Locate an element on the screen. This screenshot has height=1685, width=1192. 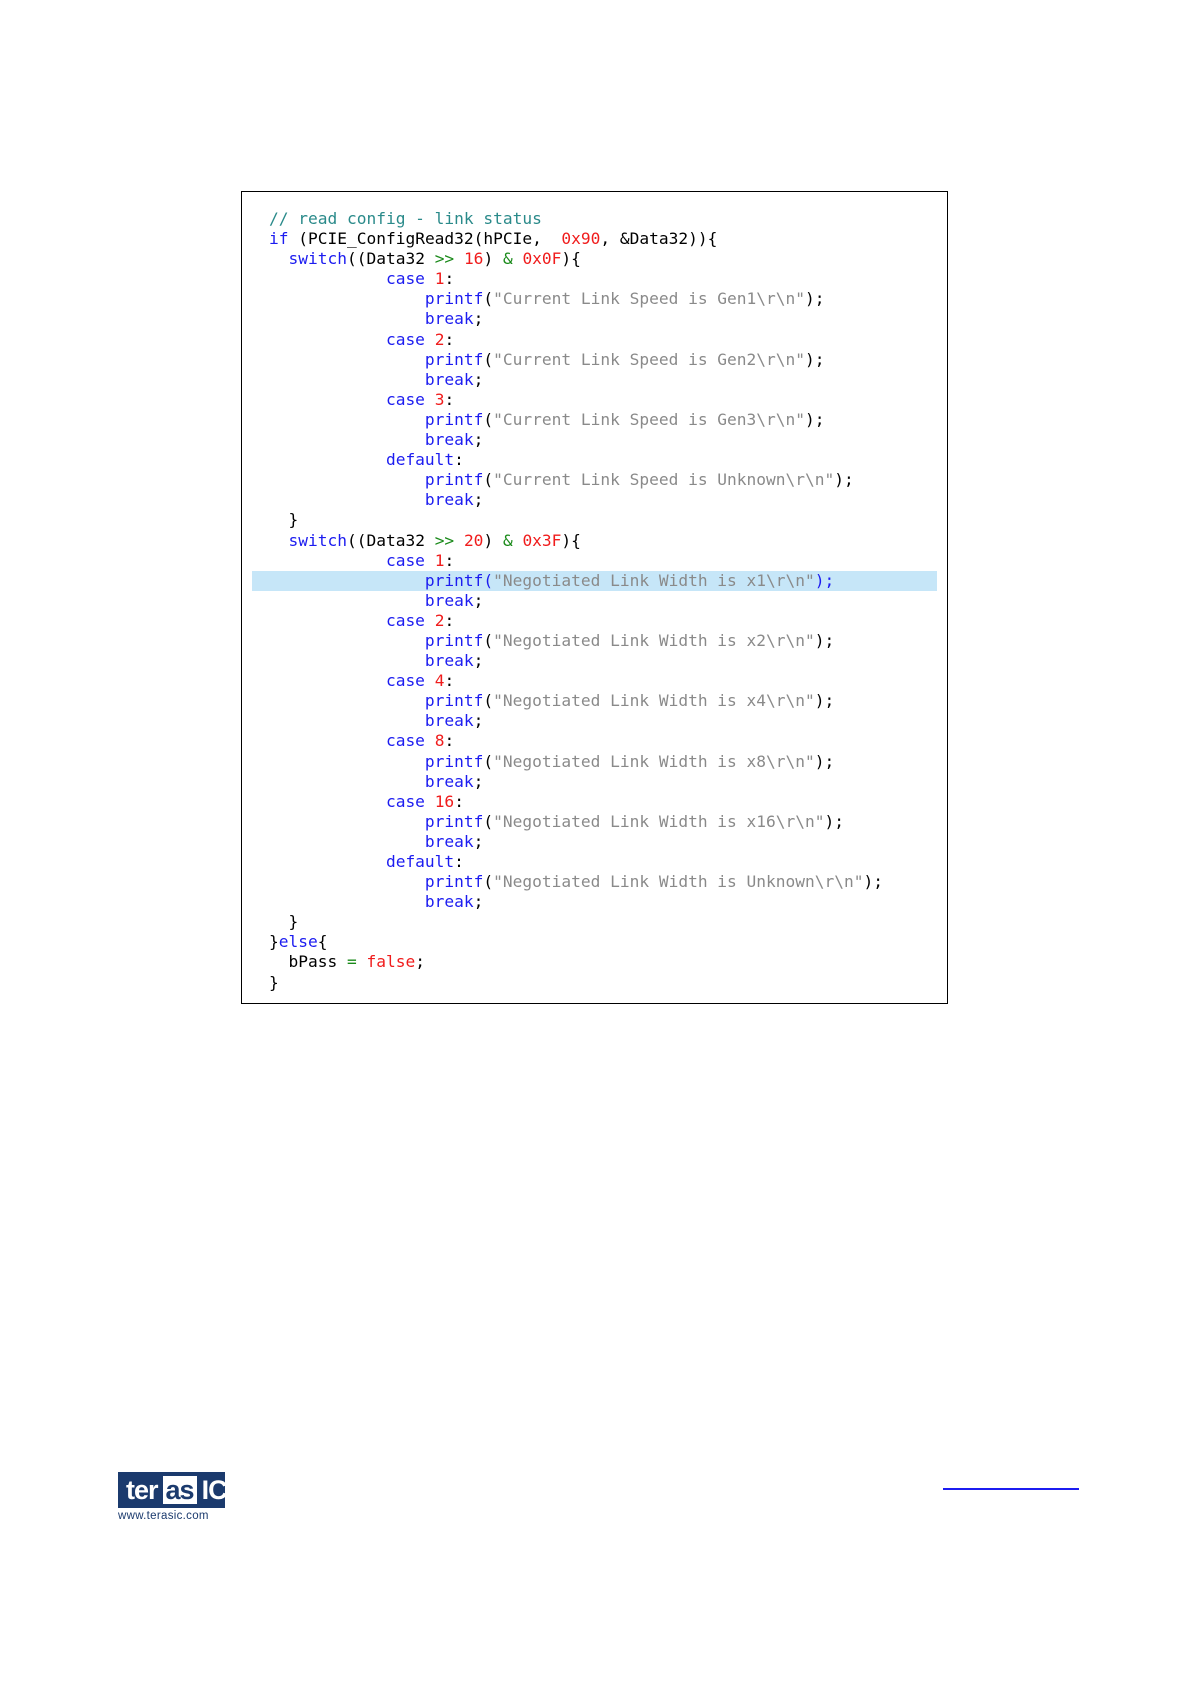
code-token-number: 2 is located at coordinates (439, 620).